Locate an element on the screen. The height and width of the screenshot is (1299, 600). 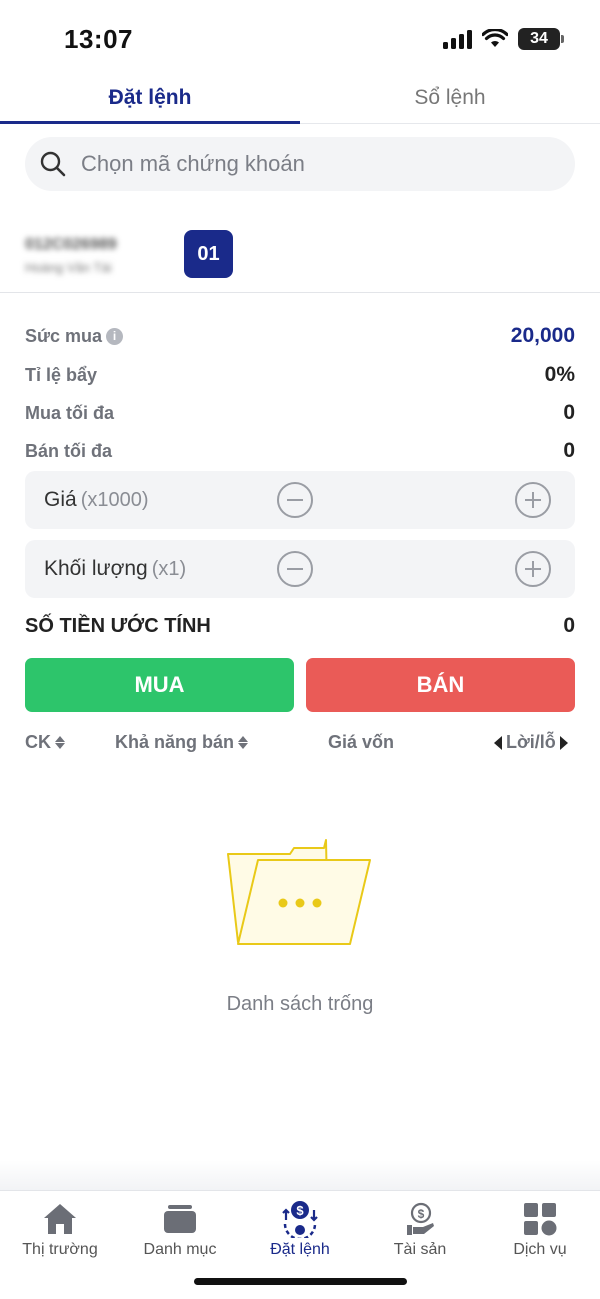
volume-label: Khối lượng is located at coordinates (96, 568).